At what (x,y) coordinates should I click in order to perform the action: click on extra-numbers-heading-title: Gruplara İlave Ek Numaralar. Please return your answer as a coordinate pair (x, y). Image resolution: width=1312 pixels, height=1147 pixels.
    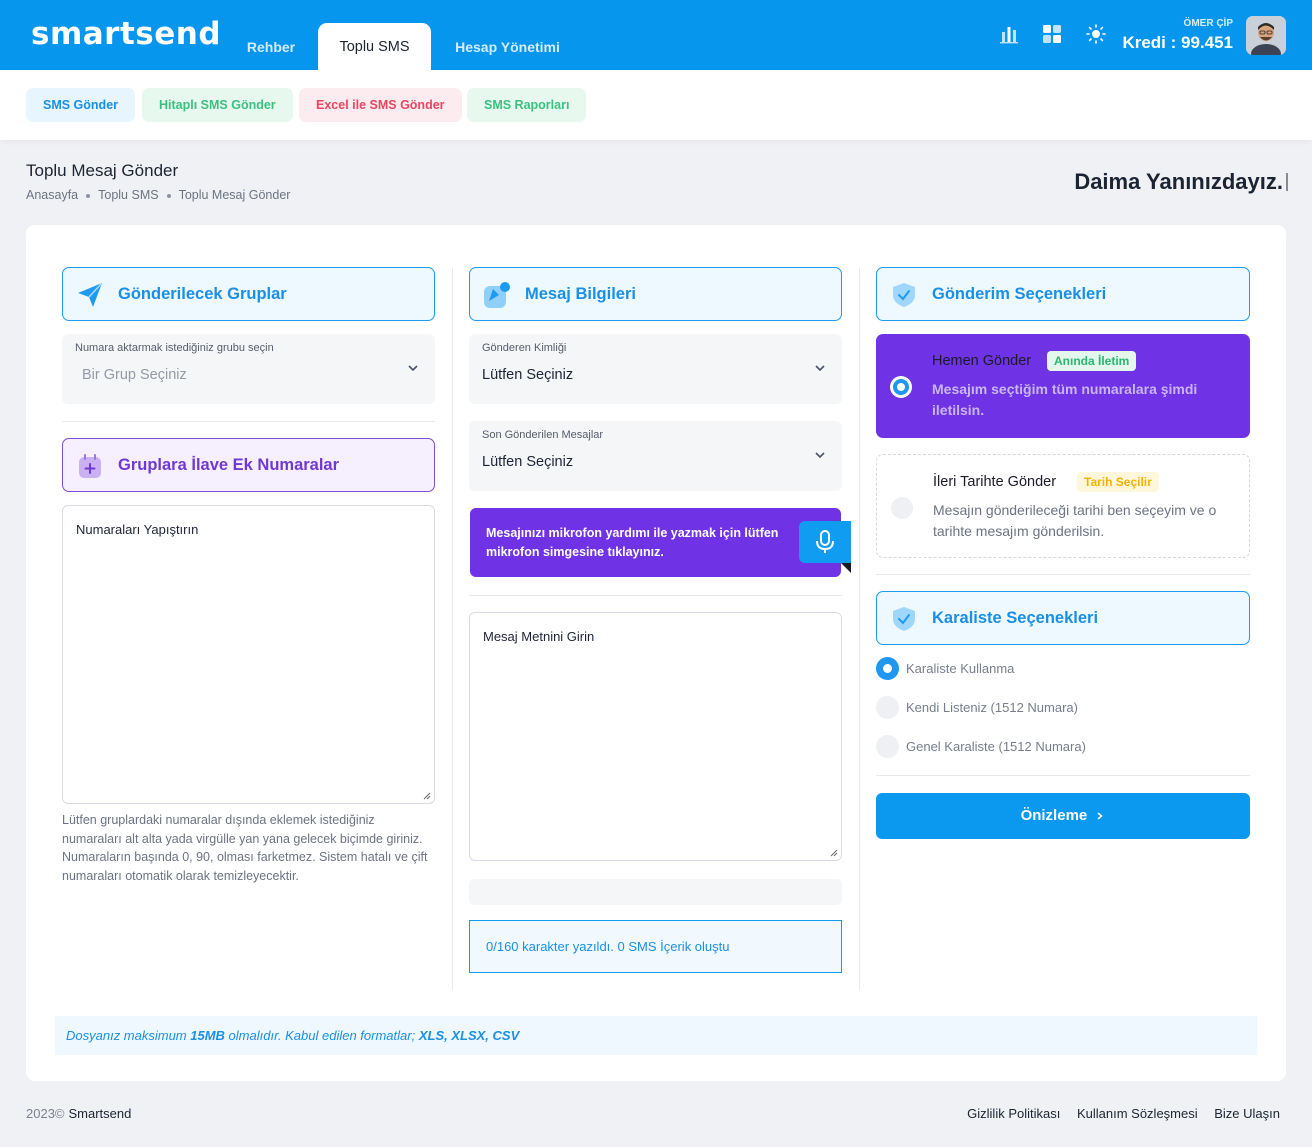
    Looking at the image, I should click on (229, 465).